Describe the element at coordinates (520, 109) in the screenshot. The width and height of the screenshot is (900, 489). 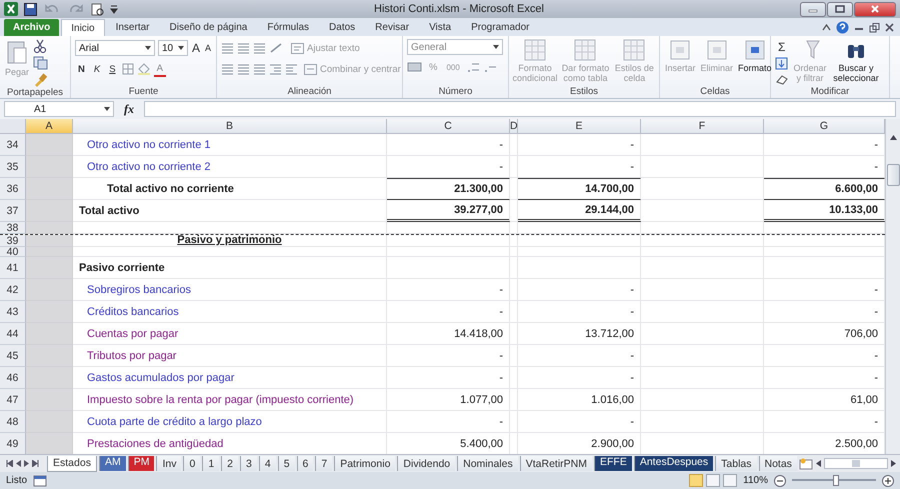
I see `formula-input` at that location.